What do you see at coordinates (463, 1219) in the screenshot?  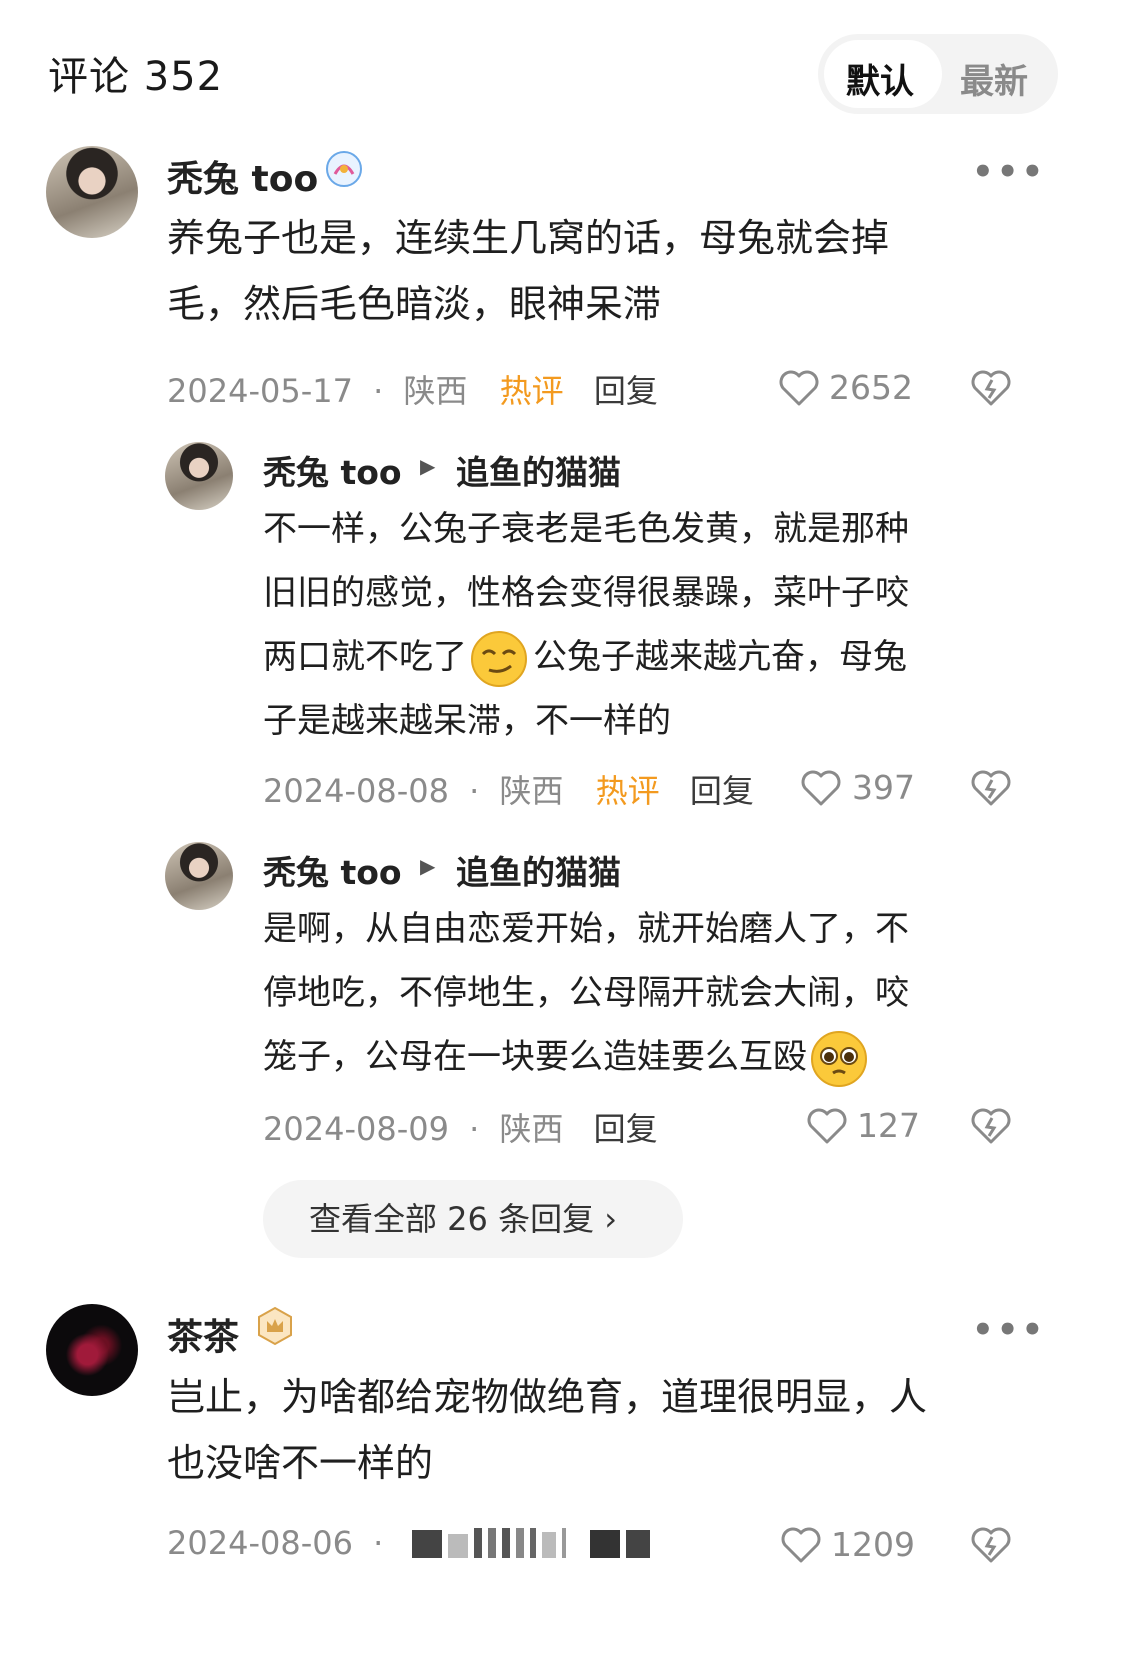 I see `view-all-replies-label: 查看全部 26 条回复 ›` at bounding box center [463, 1219].